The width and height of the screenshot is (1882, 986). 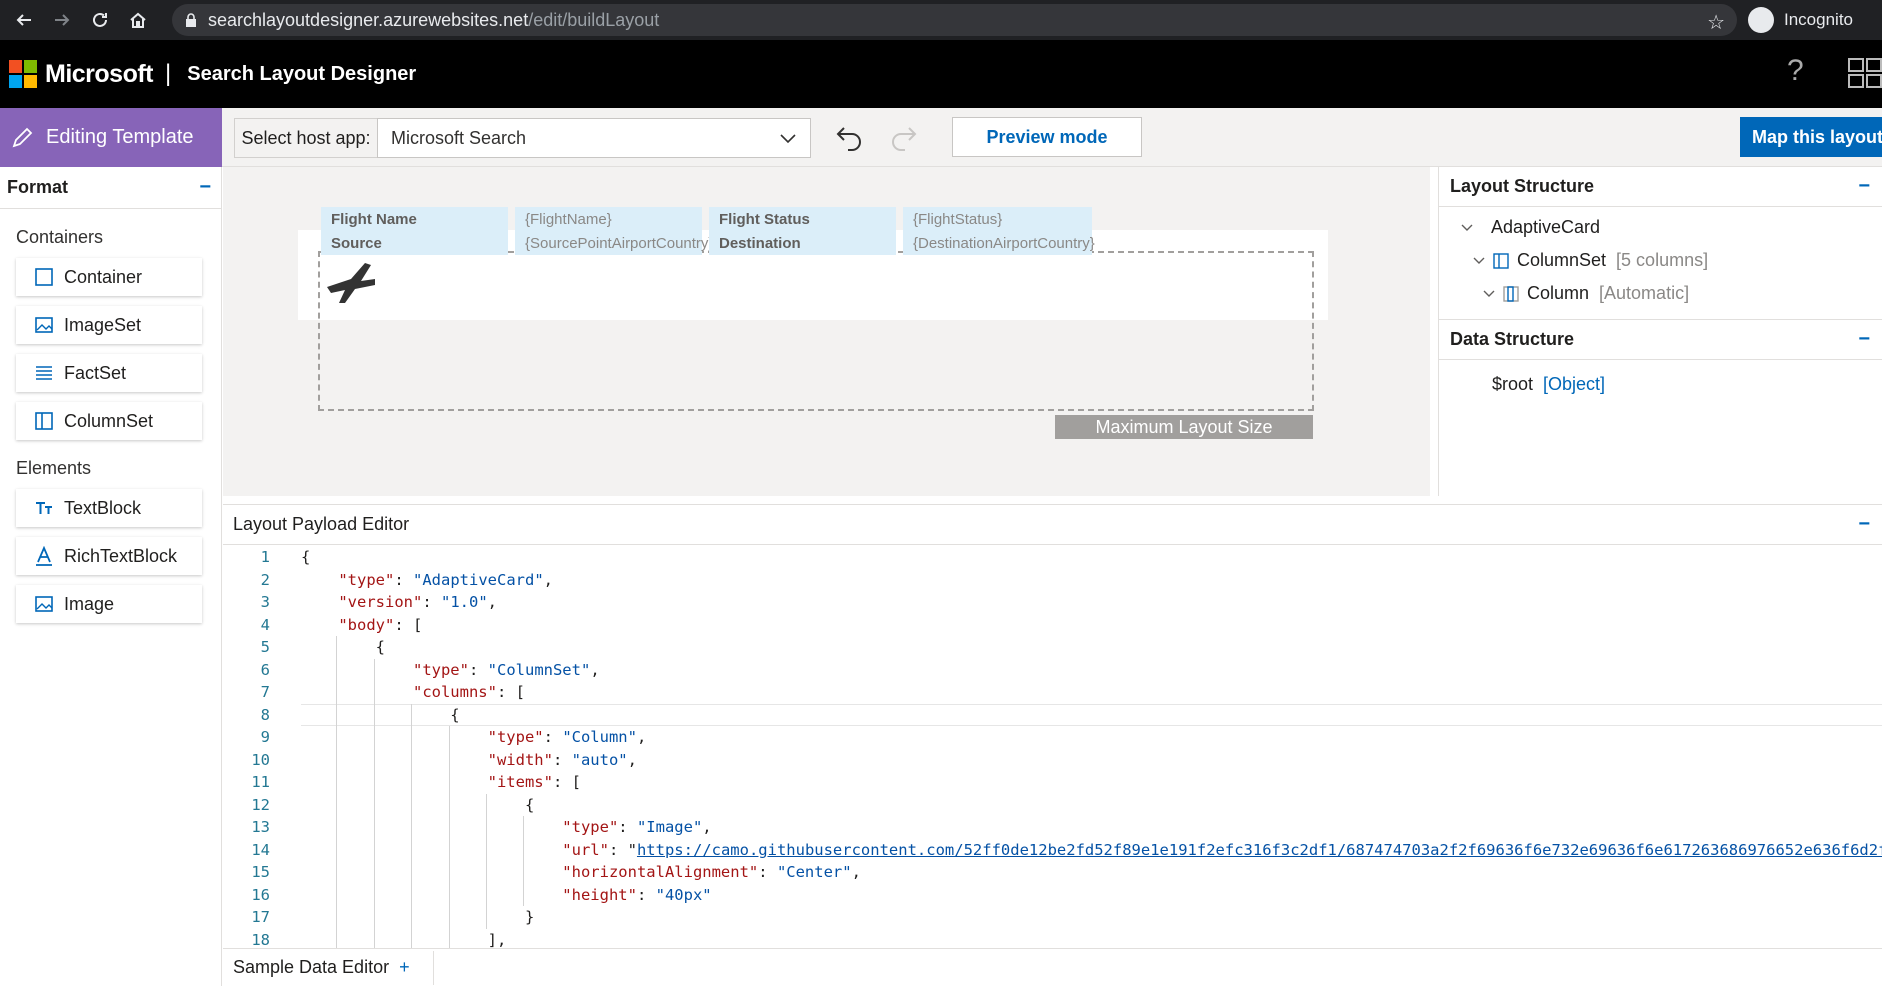 What do you see at coordinates (350, 283) in the screenshot?
I see `airplane-icon` at bounding box center [350, 283].